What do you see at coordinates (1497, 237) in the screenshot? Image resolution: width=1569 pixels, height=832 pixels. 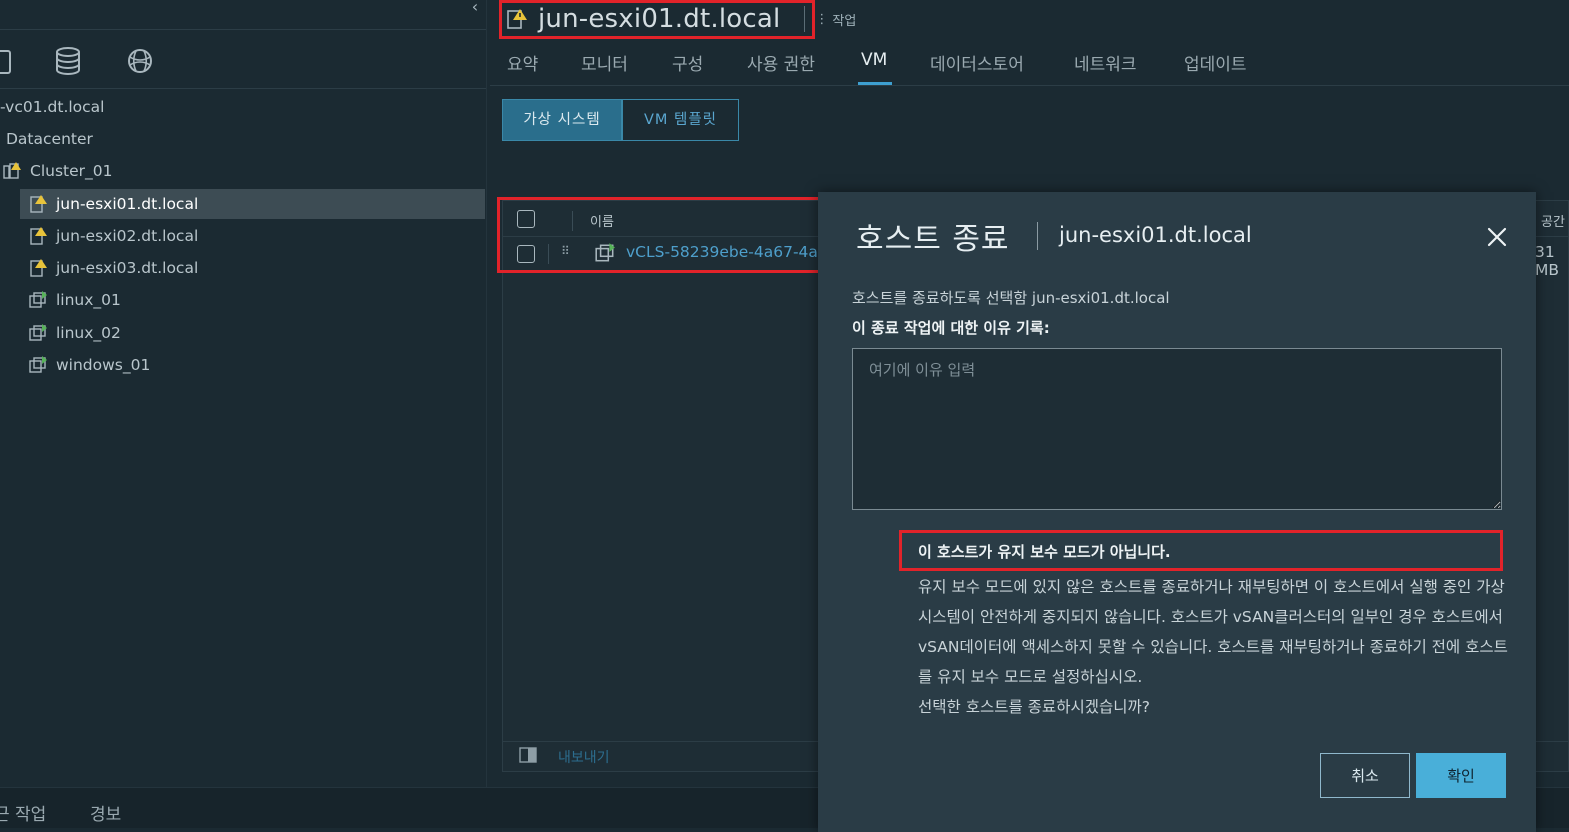 I see `close-icon` at bounding box center [1497, 237].